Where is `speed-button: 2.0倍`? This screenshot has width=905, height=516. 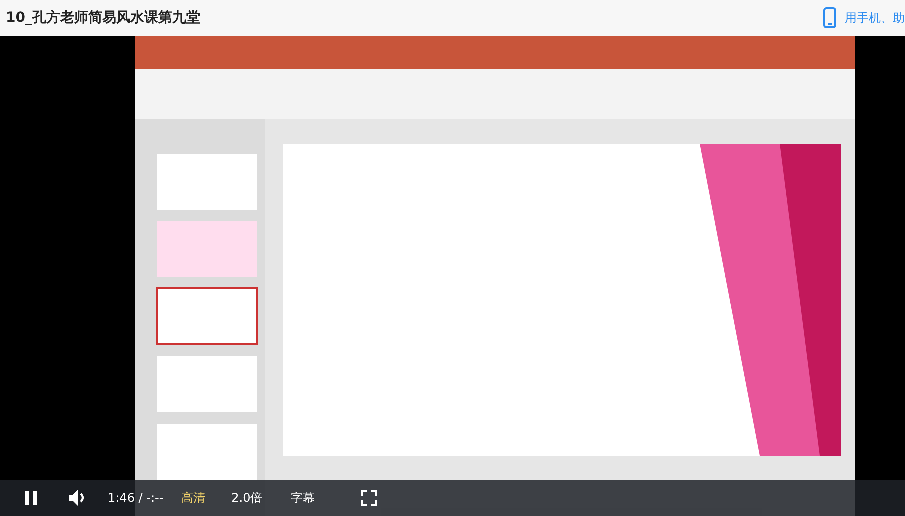 speed-button: 2.0倍 is located at coordinates (247, 498).